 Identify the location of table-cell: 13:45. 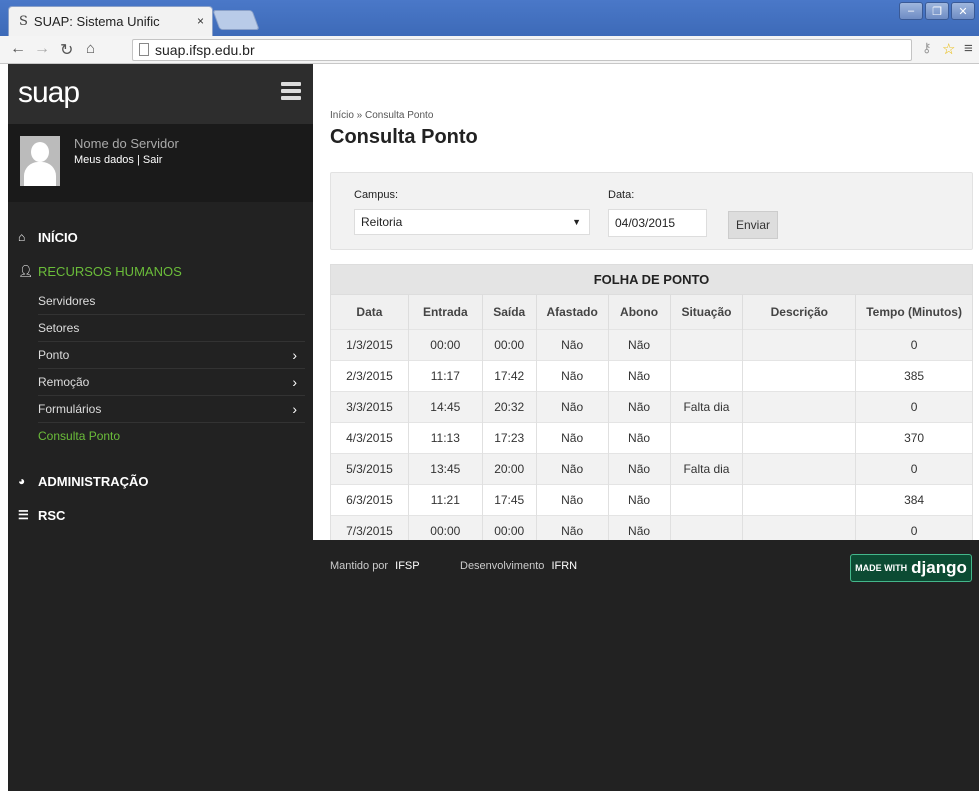
(445, 469).